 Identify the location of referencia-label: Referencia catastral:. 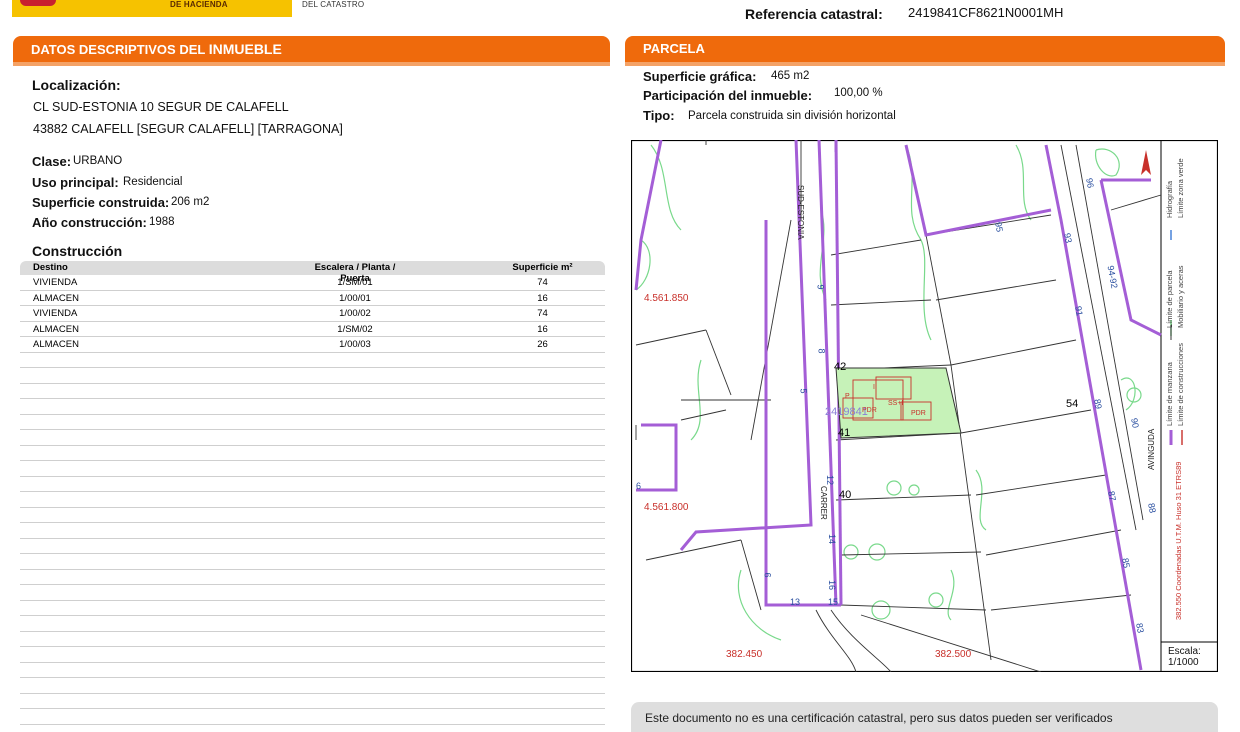
(814, 14).